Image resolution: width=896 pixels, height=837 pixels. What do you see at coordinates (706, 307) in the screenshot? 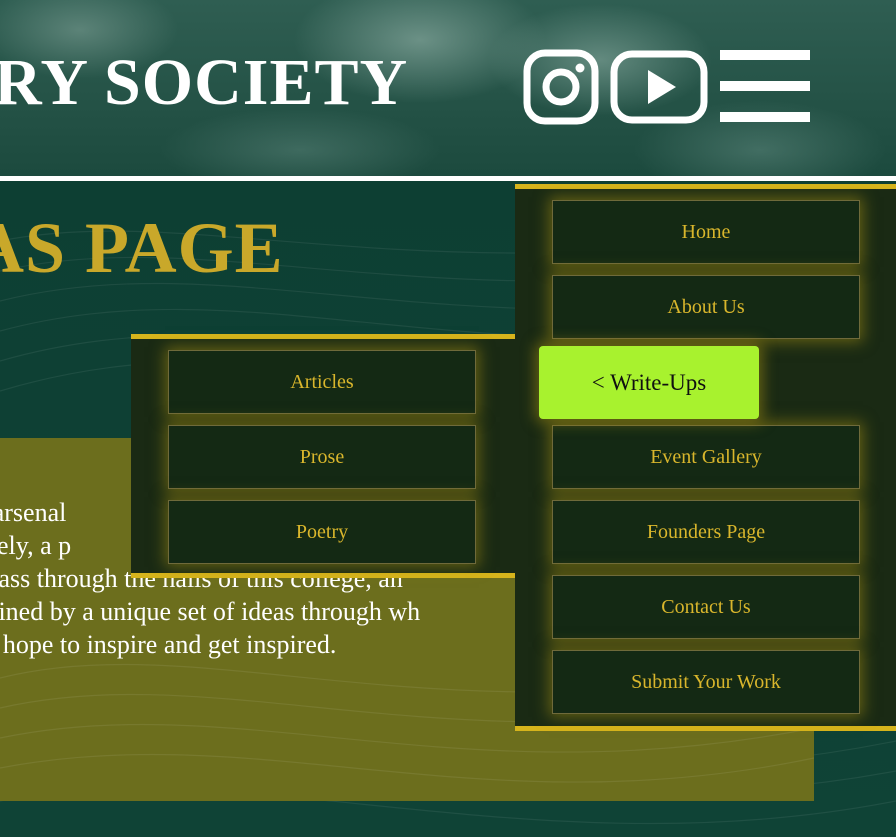
I see `nav-item-about-us: About Us` at bounding box center [706, 307].